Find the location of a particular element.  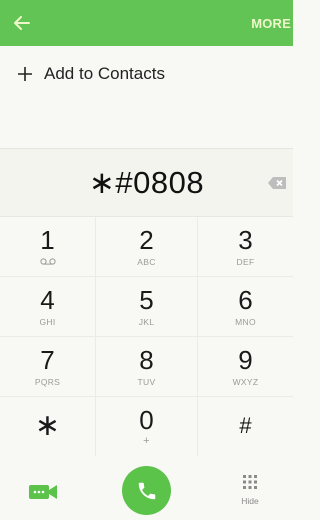

key-2: 2 ABC is located at coordinates (147, 247).